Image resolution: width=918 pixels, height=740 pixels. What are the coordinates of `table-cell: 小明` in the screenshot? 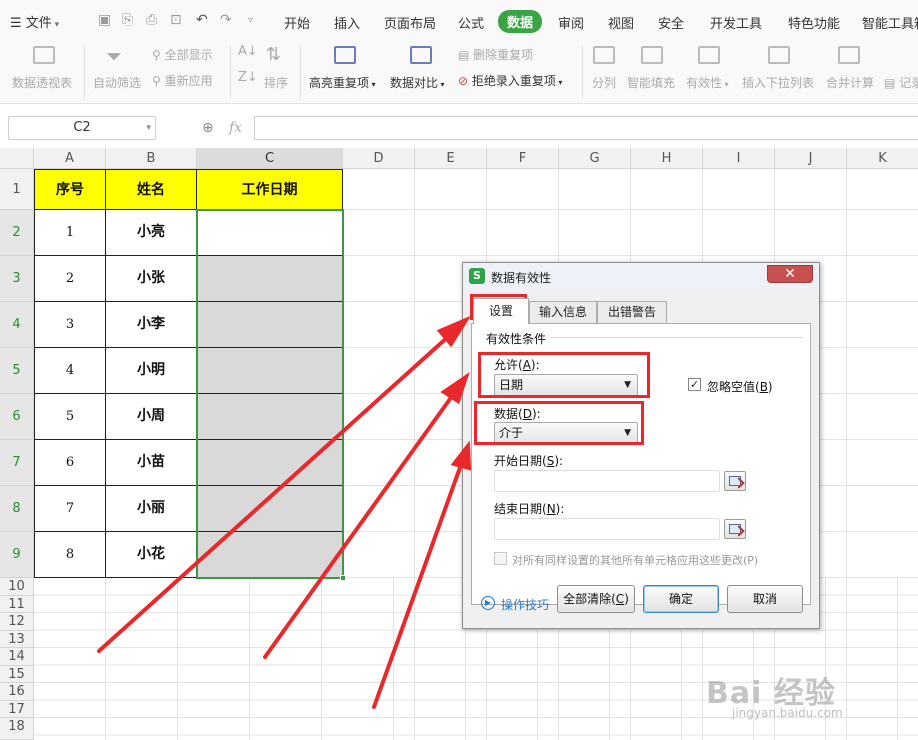 It's located at (151, 371).